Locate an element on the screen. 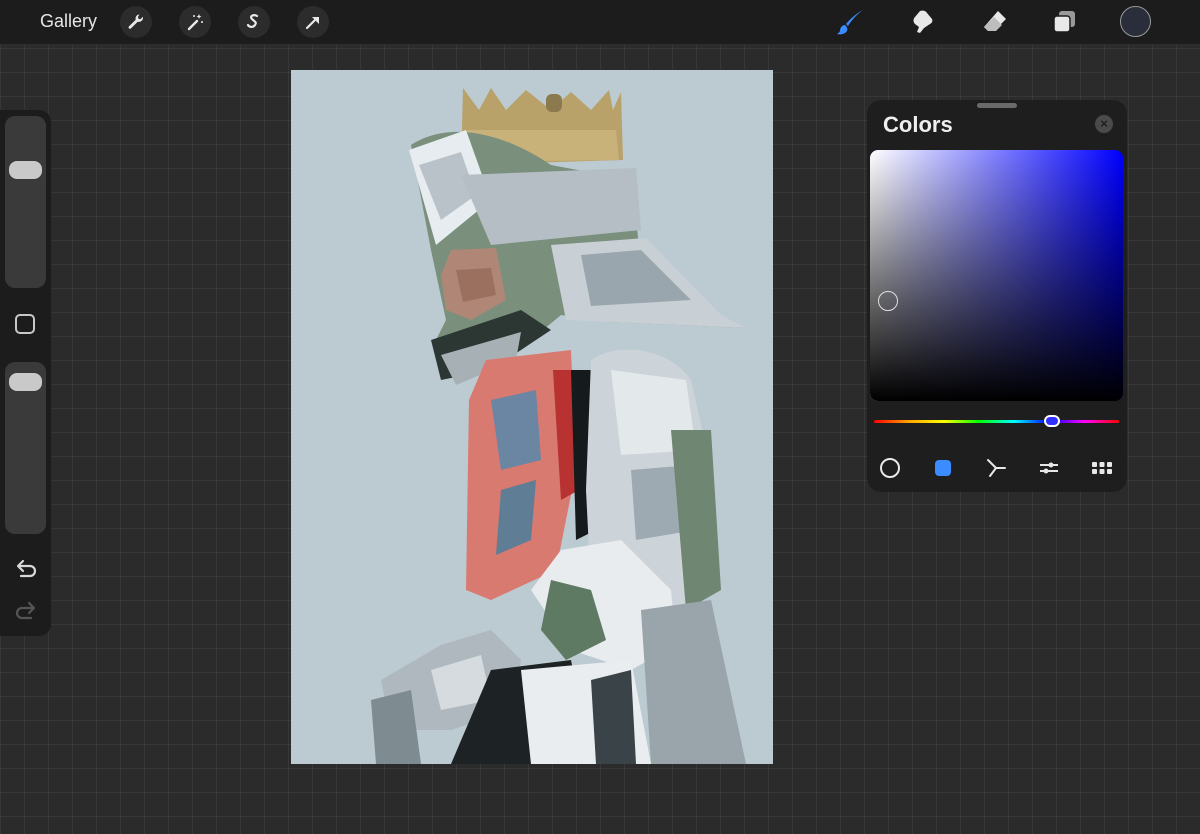 This screenshot has width=1200, height=834. close-icon: × is located at coordinates (1104, 124).